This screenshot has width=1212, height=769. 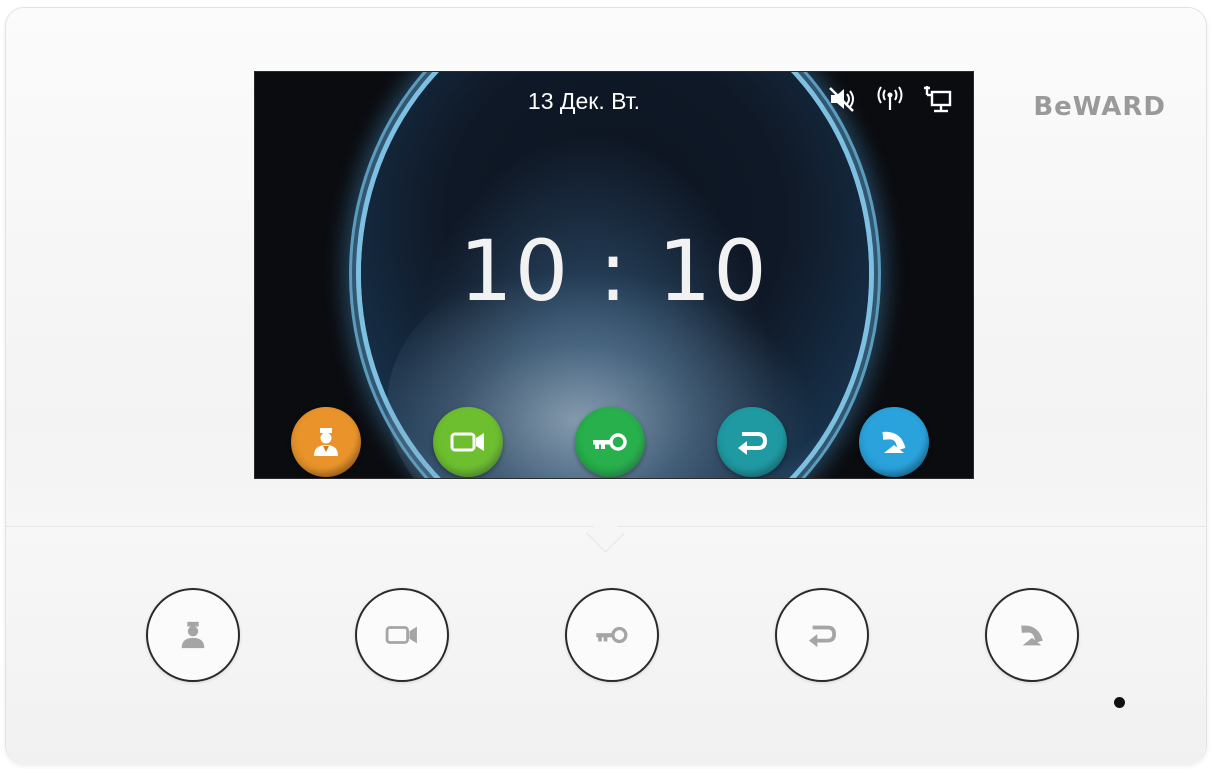 I want to click on hw-hang-up-button, so click(x=1032, y=635).